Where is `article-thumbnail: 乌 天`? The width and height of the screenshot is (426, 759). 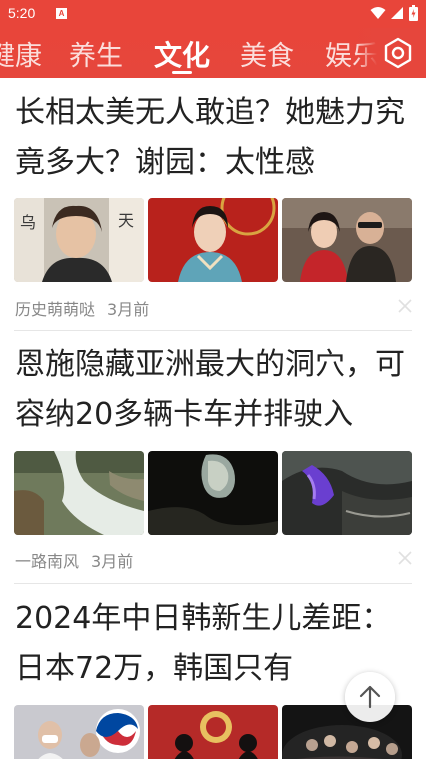 article-thumbnail: 乌 天 is located at coordinates (79, 240).